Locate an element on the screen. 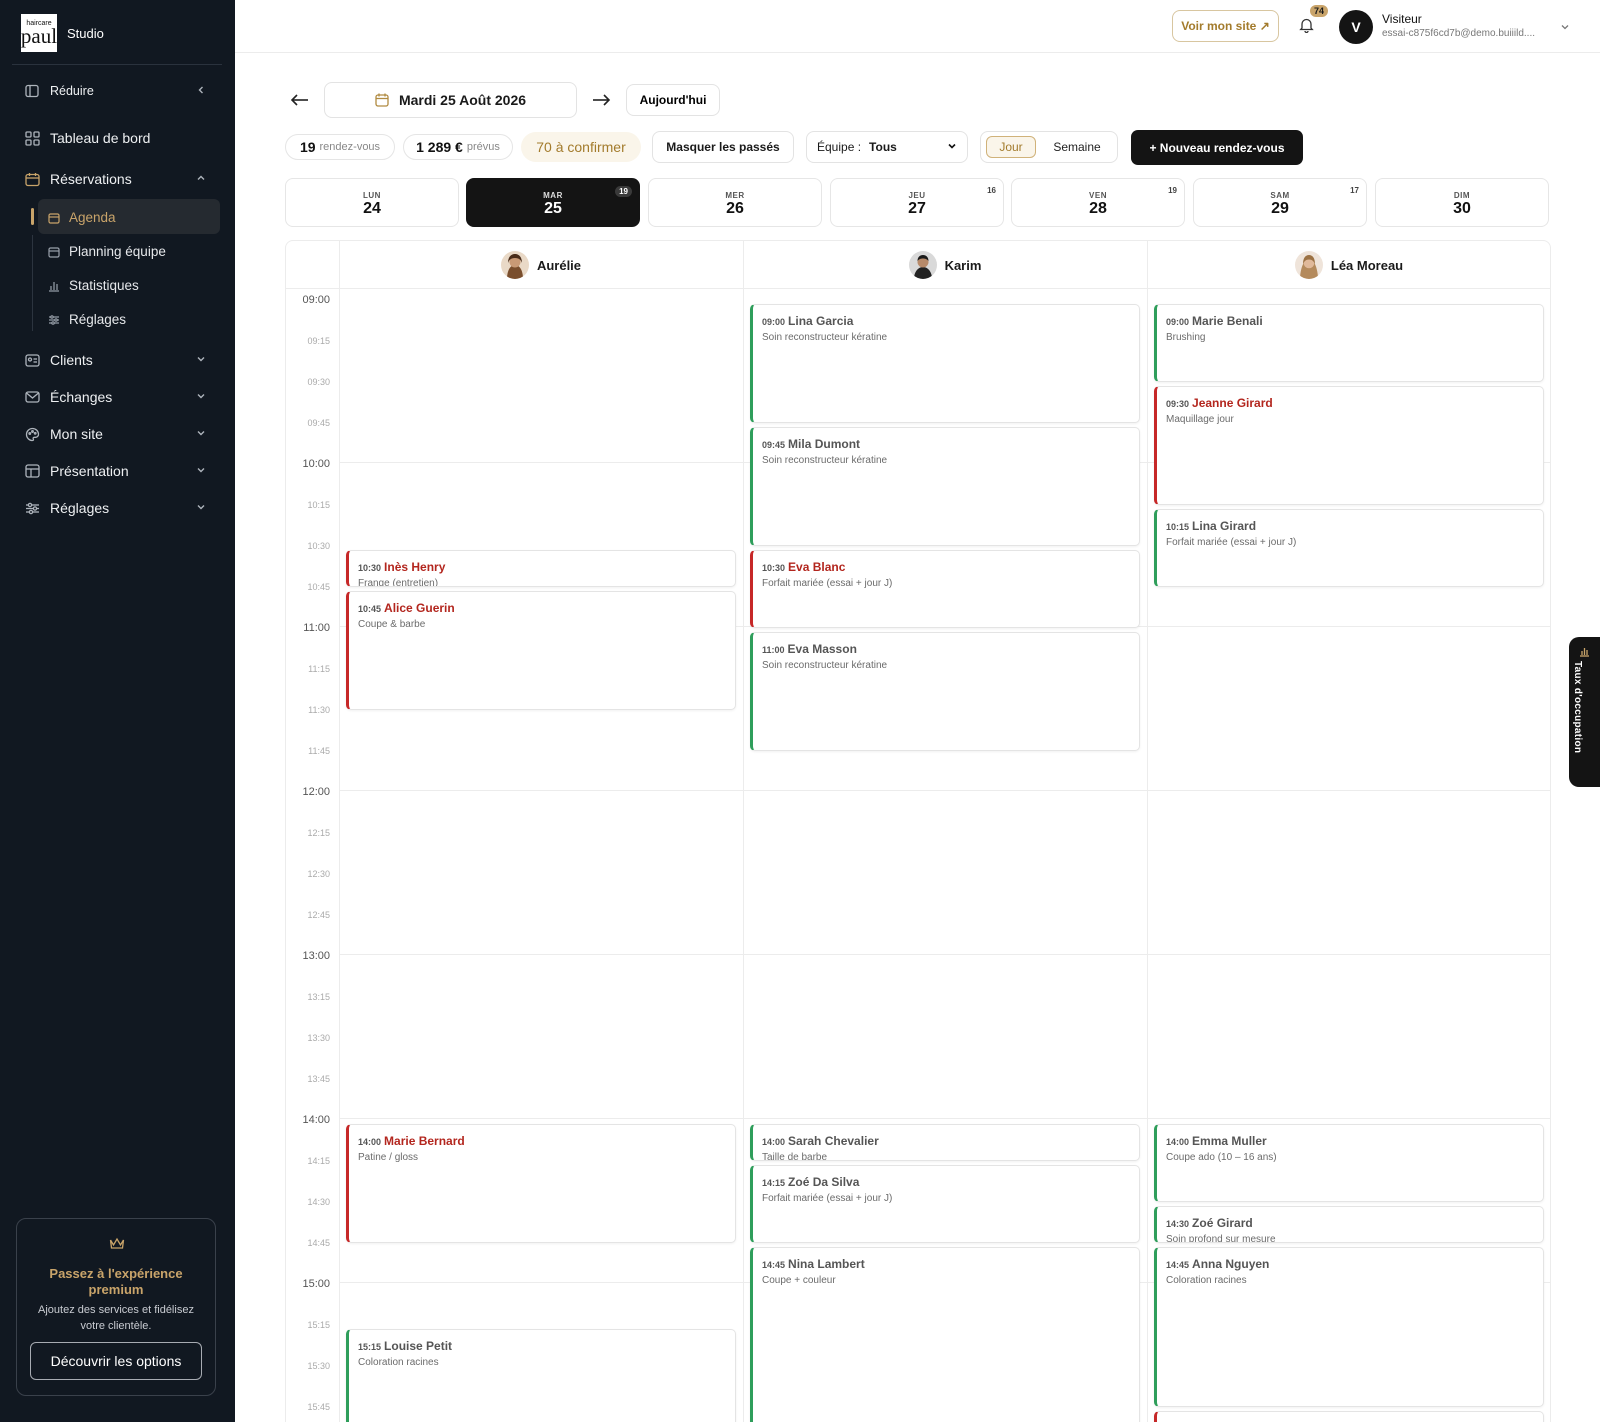 The width and height of the screenshot is (1600, 1422). staff-header-row: Aurélie Karim Léa Moreau is located at coordinates (918, 265).